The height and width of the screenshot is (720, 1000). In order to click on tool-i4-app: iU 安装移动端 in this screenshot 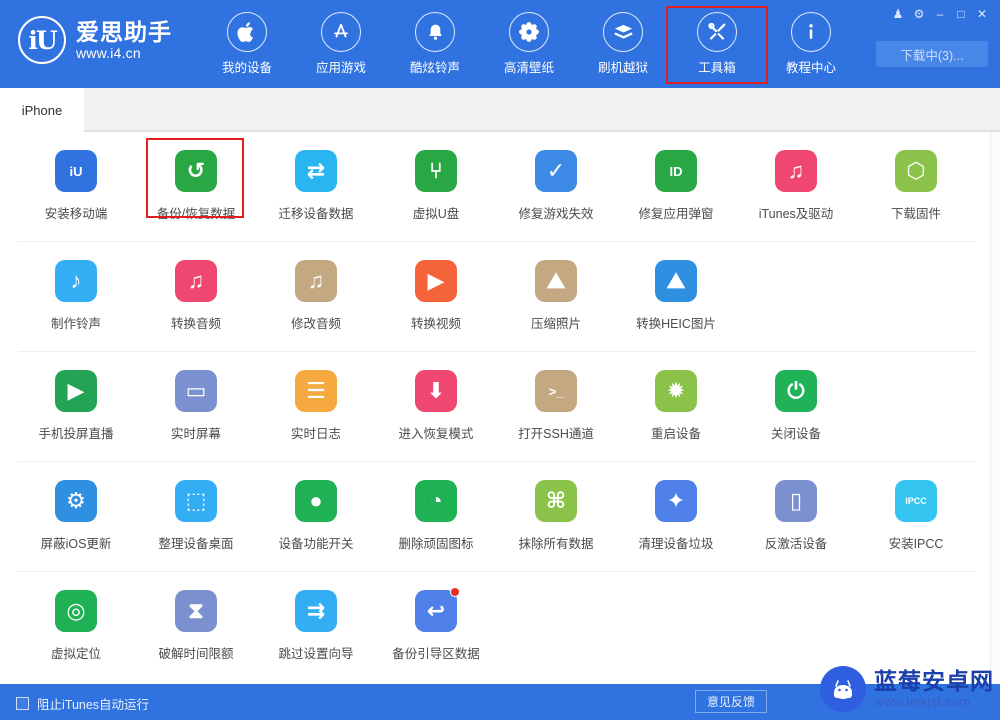, I will do `click(76, 187)`.